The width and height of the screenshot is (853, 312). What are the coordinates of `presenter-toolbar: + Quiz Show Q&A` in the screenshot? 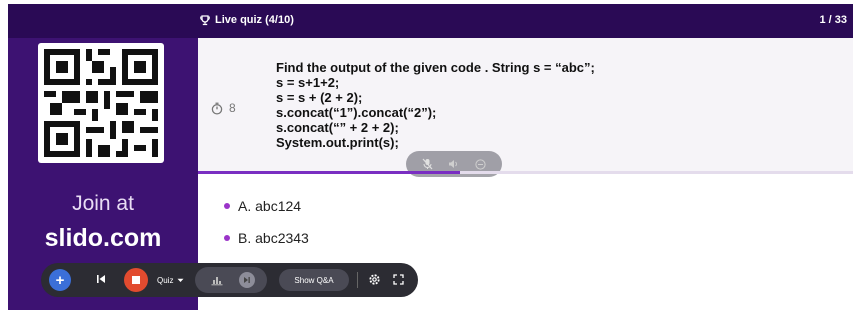 It's located at (229, 280).